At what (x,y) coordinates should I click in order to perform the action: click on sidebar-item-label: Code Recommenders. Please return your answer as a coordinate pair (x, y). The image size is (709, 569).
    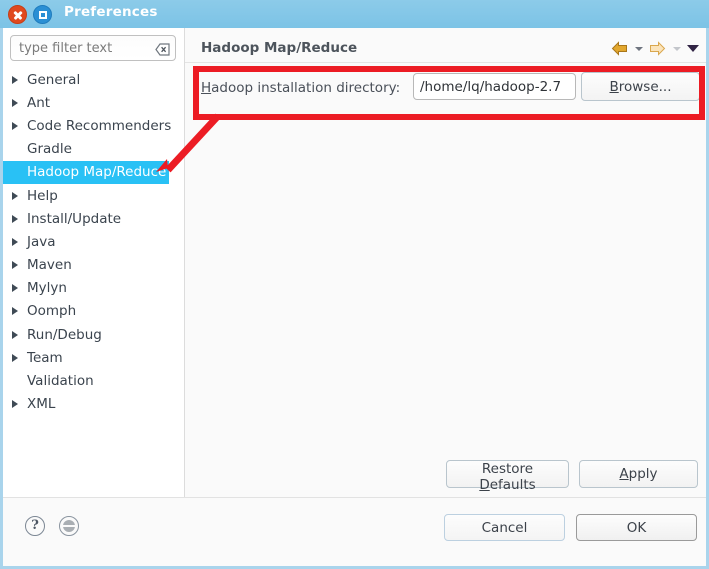
    Looking at the image, I should click on (99, 125).